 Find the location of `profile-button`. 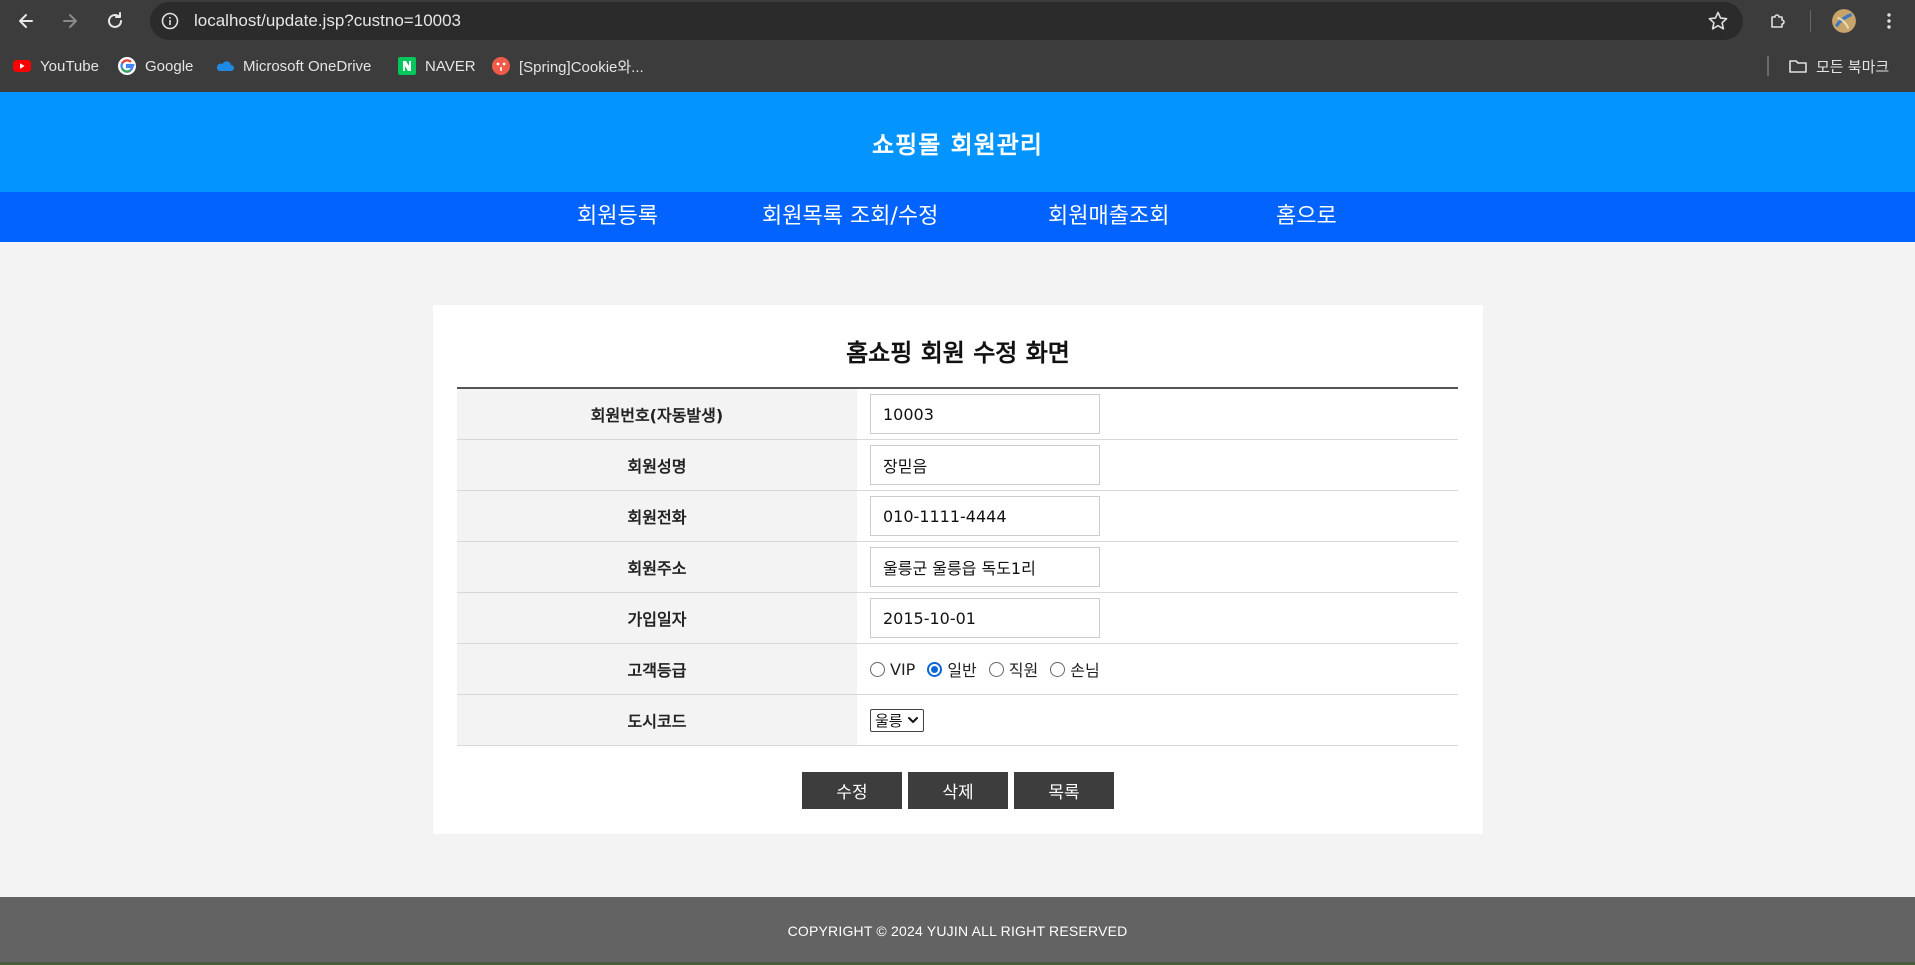

profile-button is located at coordinates (1844, 21).